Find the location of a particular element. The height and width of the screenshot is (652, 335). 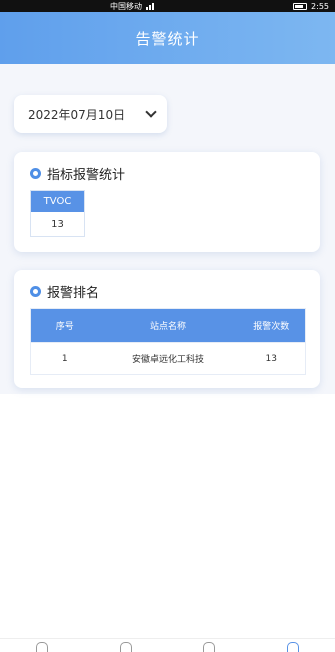

indicator-value: 13 is located at coordinates (57, 224).